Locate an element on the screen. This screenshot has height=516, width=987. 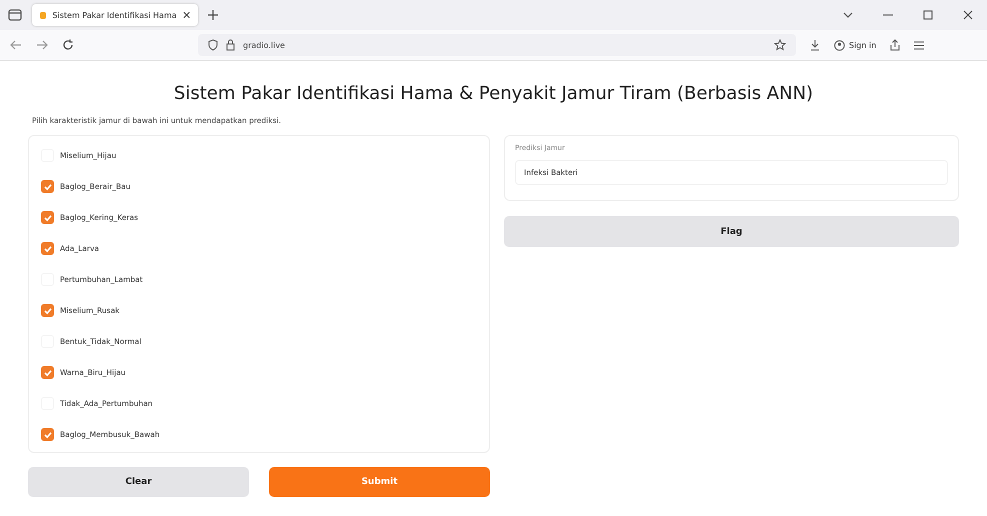
menu-icon is located at coordinates (919, 45).